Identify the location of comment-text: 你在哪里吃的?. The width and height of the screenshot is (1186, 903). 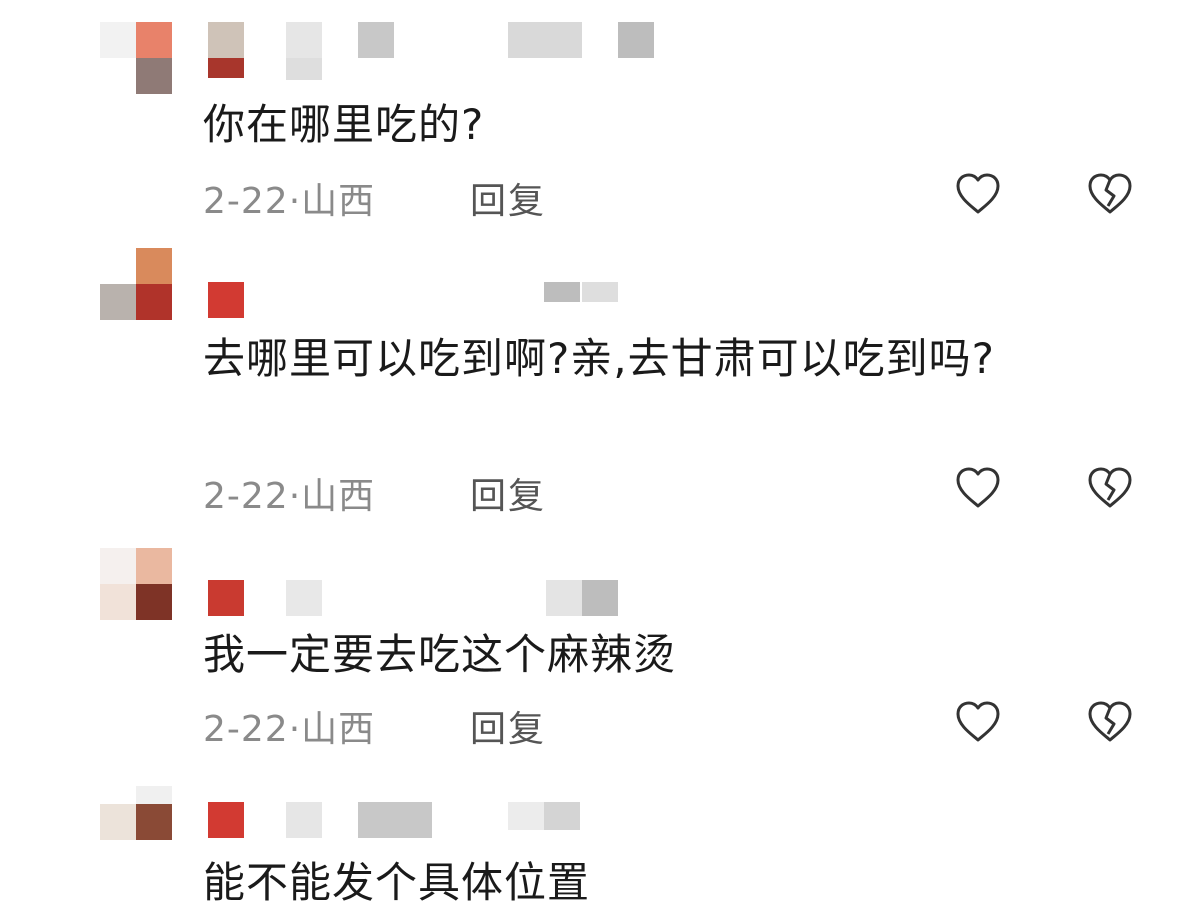
(344, 124).